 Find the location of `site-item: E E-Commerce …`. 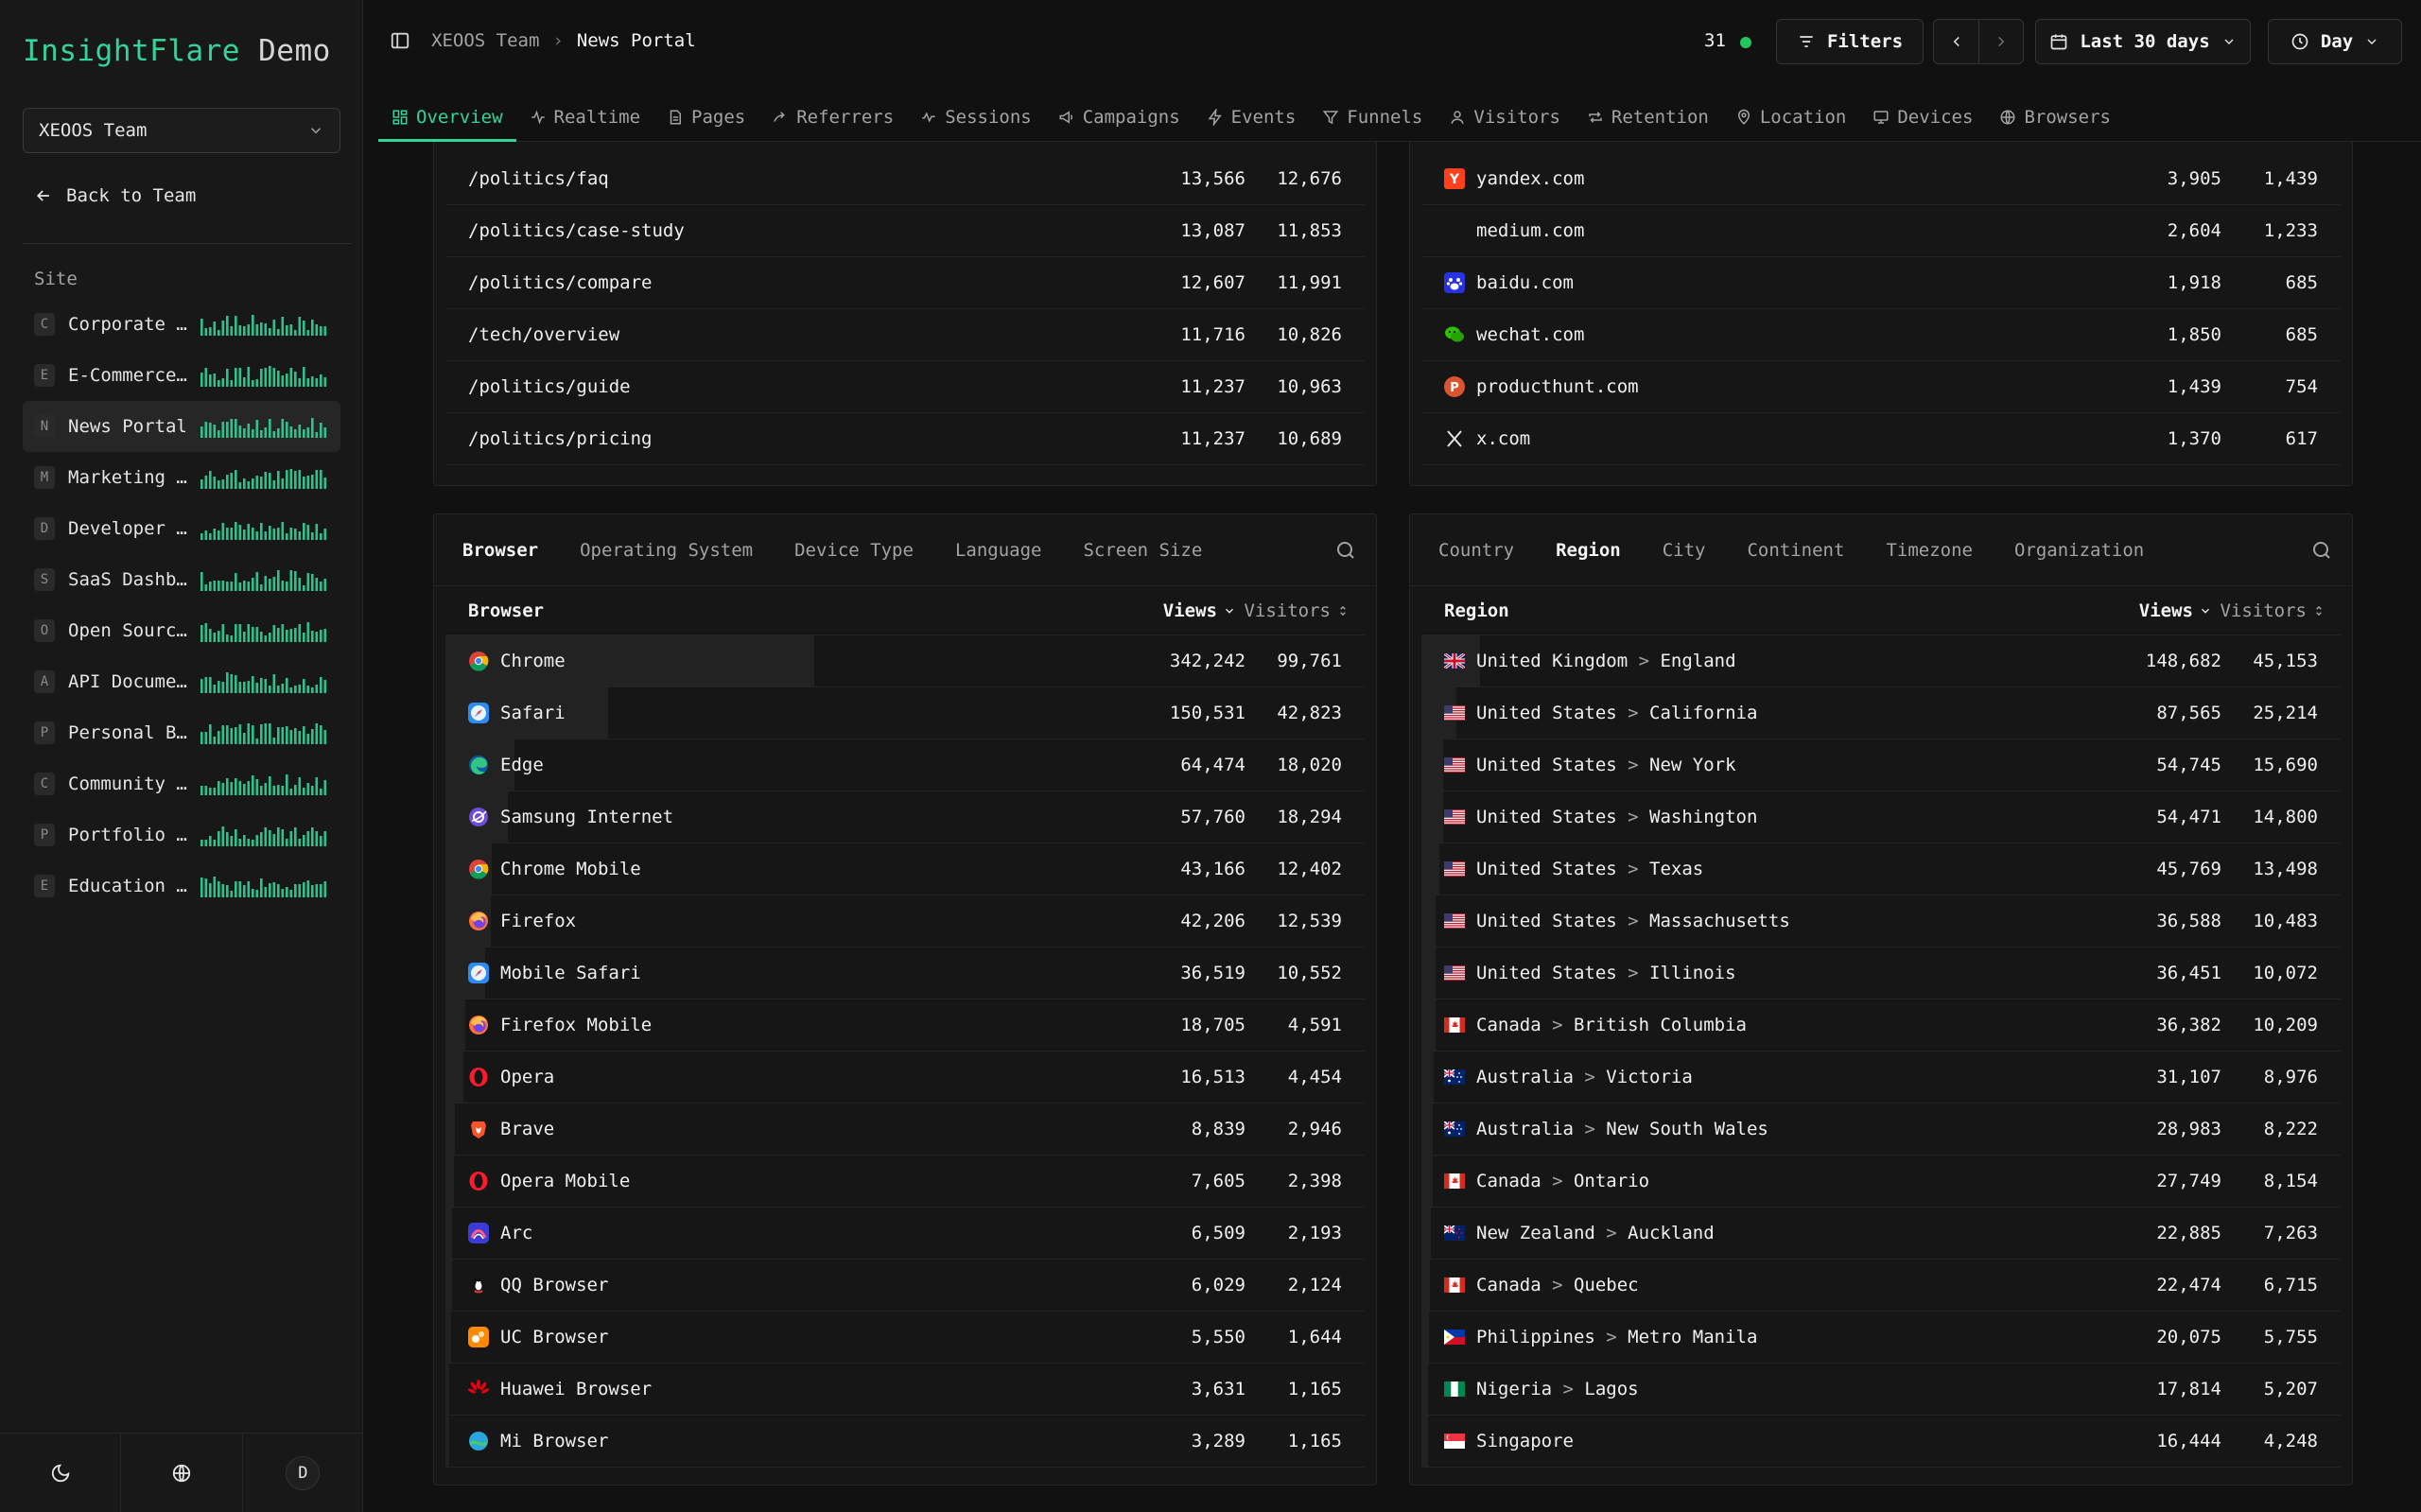

site-item: E E-Commerce … is located at coordinates (181, 375).